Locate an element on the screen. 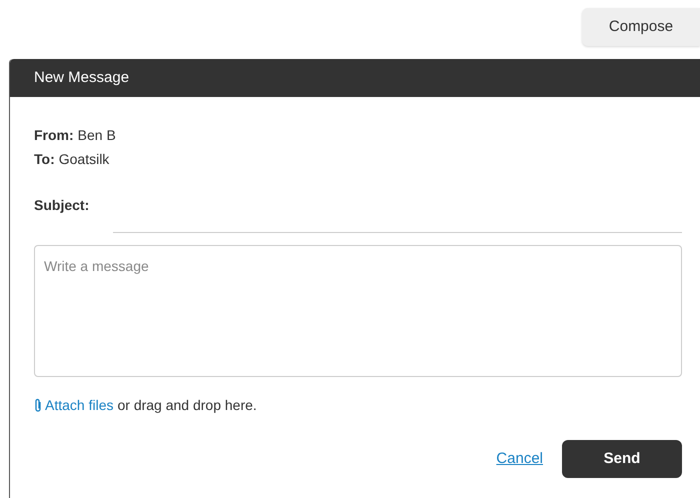  compose-button: Compose is located at coordinates (641, 27).